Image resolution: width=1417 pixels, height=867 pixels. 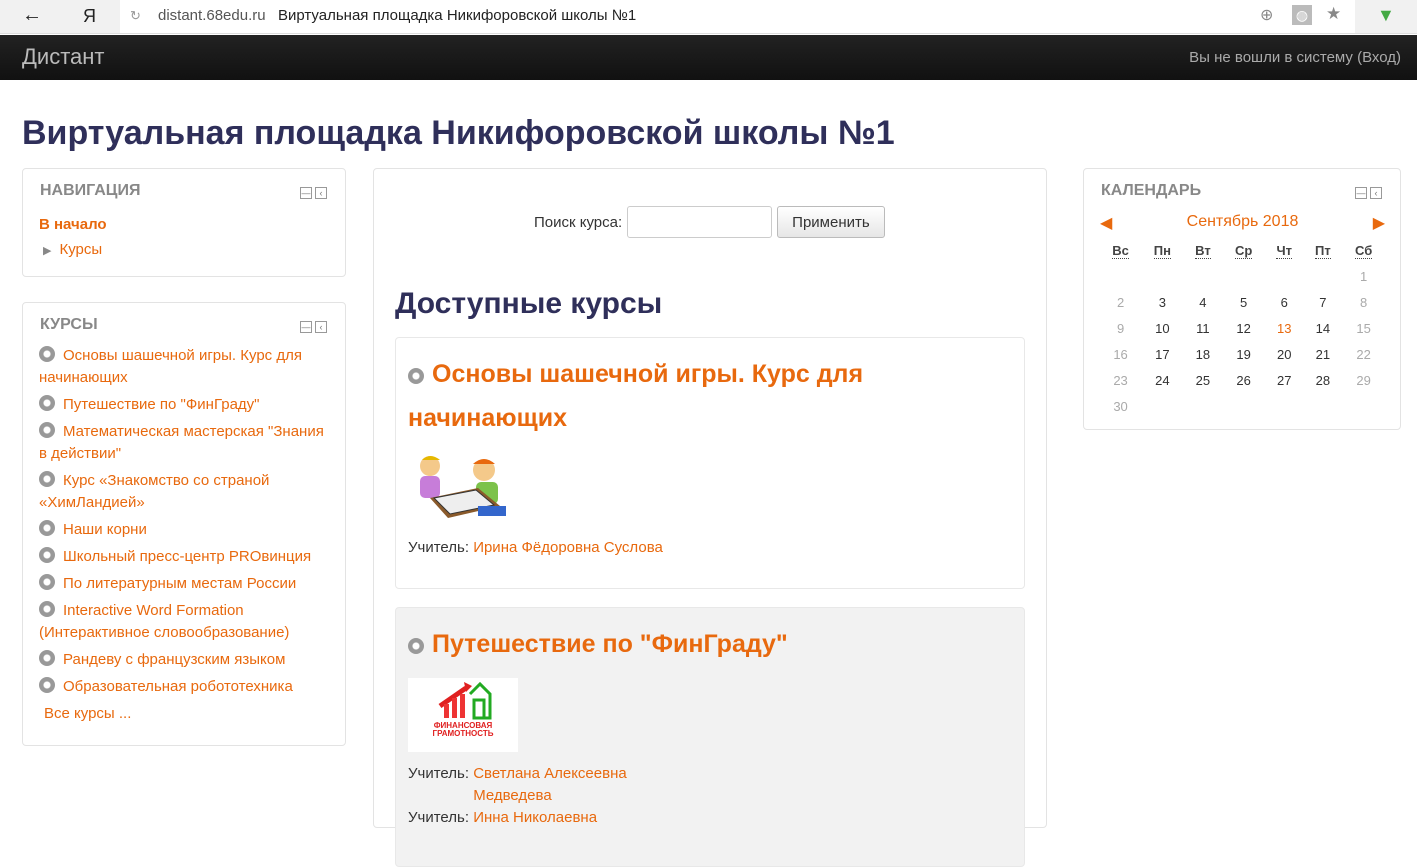 What do you see at coordinates (1323, 380) in the screenshot?
I see `calendar-day: 28` at bounding box center [1323, 380].